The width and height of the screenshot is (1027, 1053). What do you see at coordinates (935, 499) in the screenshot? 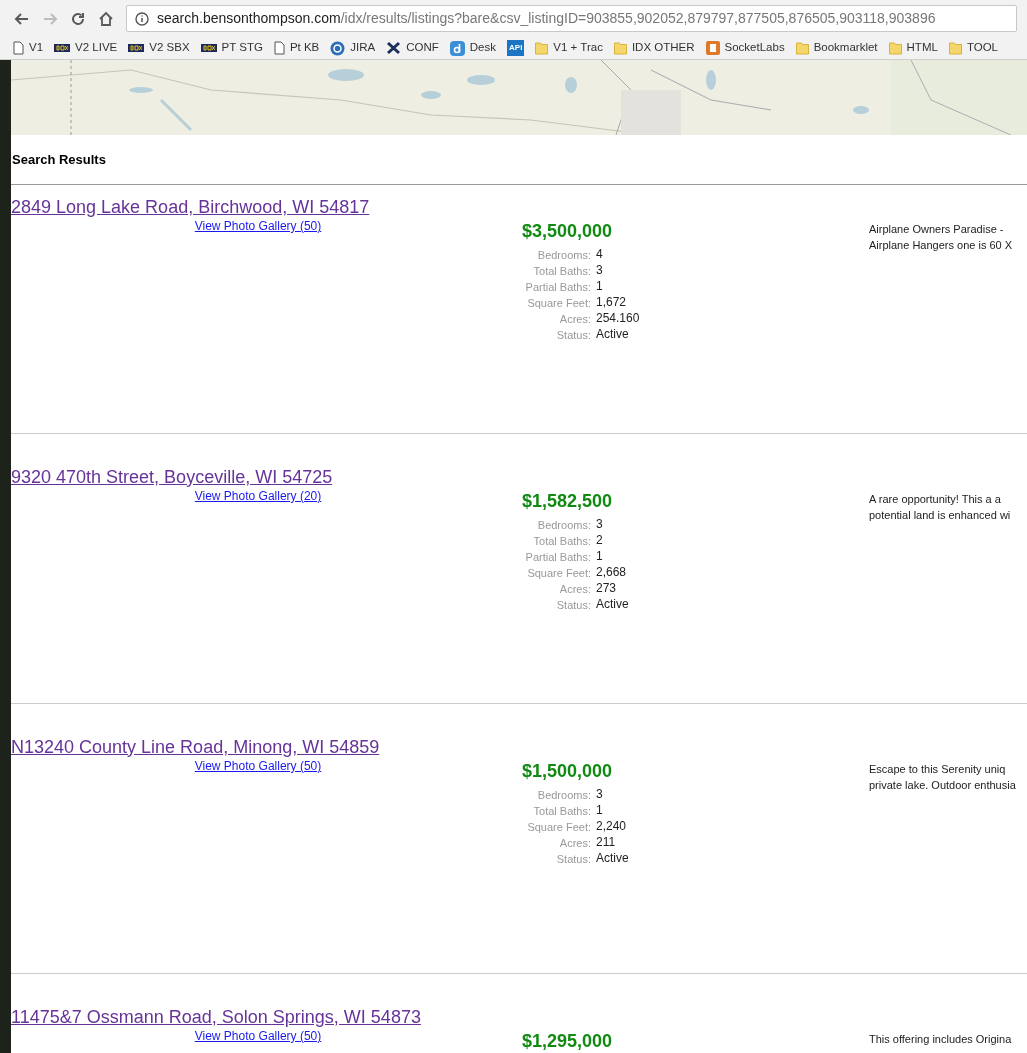
I see `description-line: A rare opportunity! This a a` at bounding box center [935, 499].